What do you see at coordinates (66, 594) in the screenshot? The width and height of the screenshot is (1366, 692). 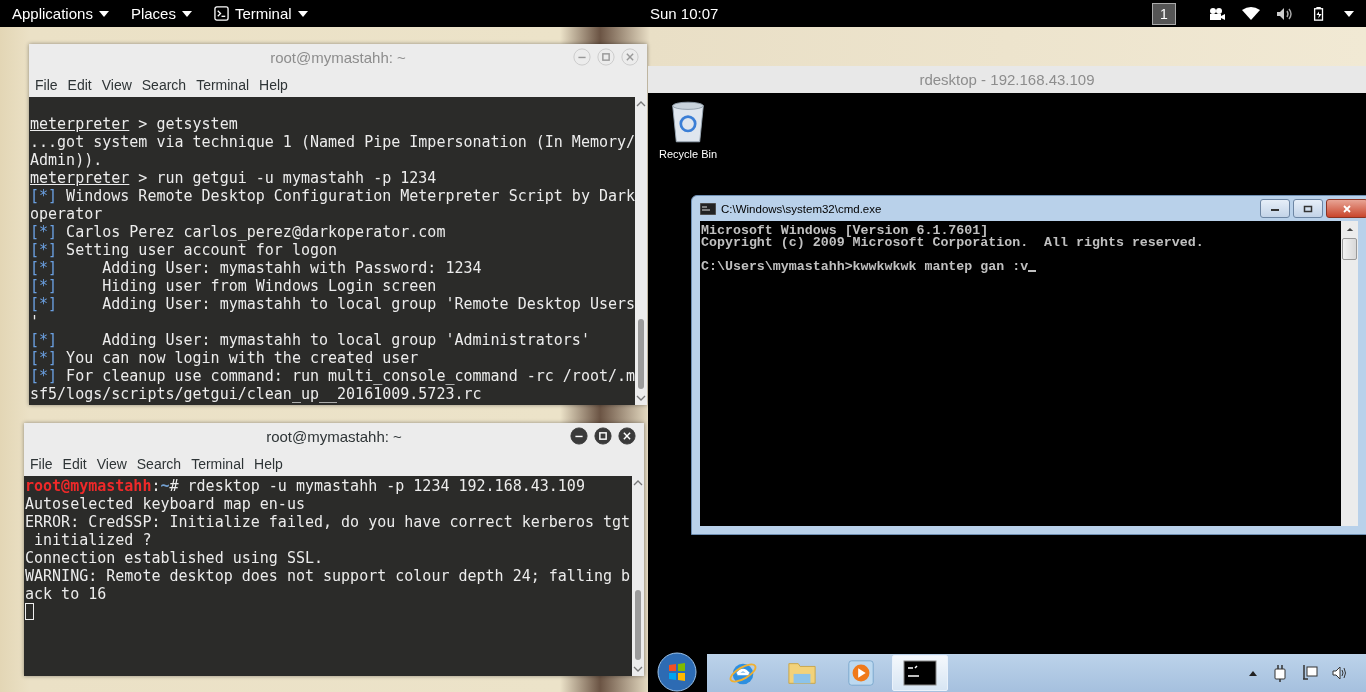 I see `terminal-line: ack to 16` at bounding box center [66, 594].